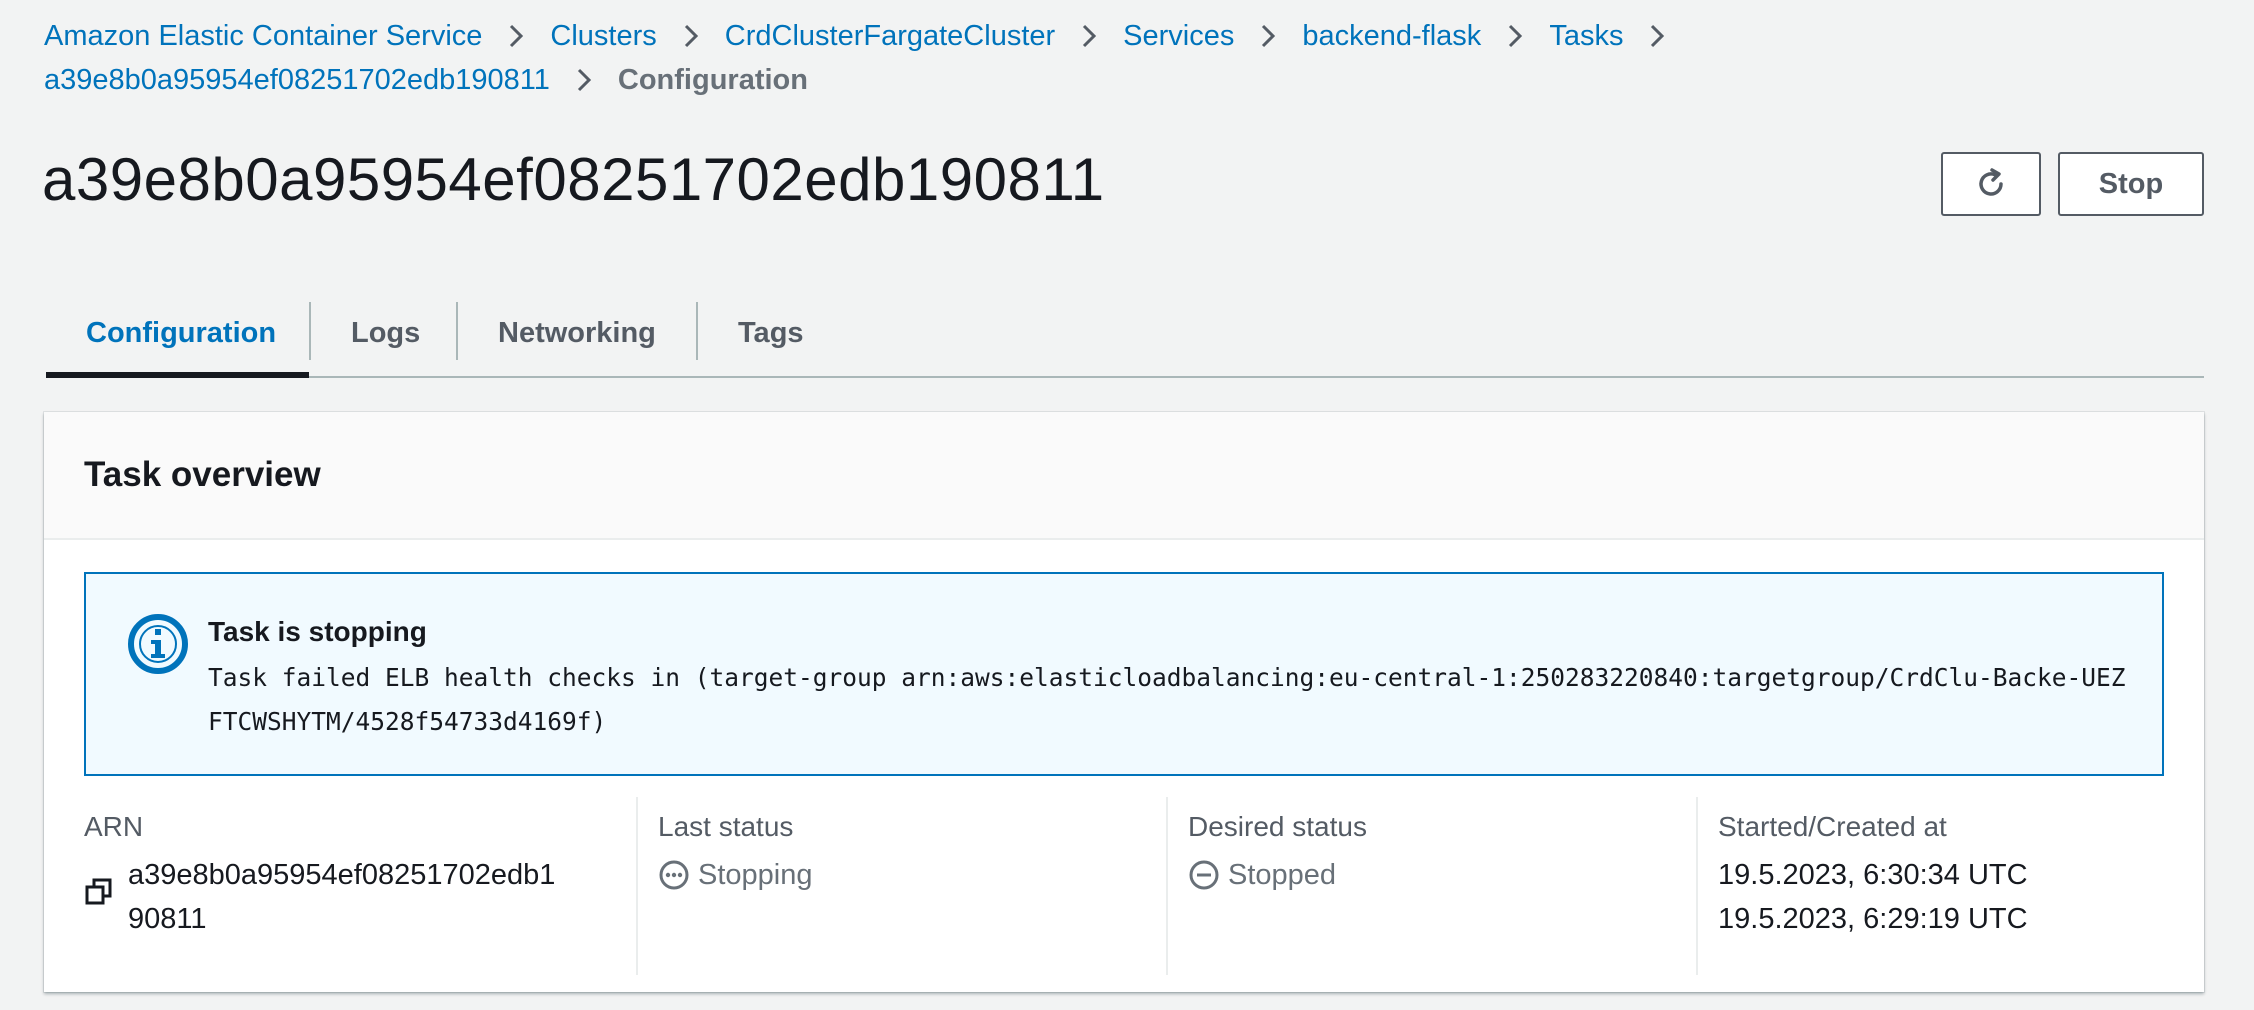  Describe the element at coordinates (114, 826) in the screenshot. I see `arn-label: ARN` at that location.